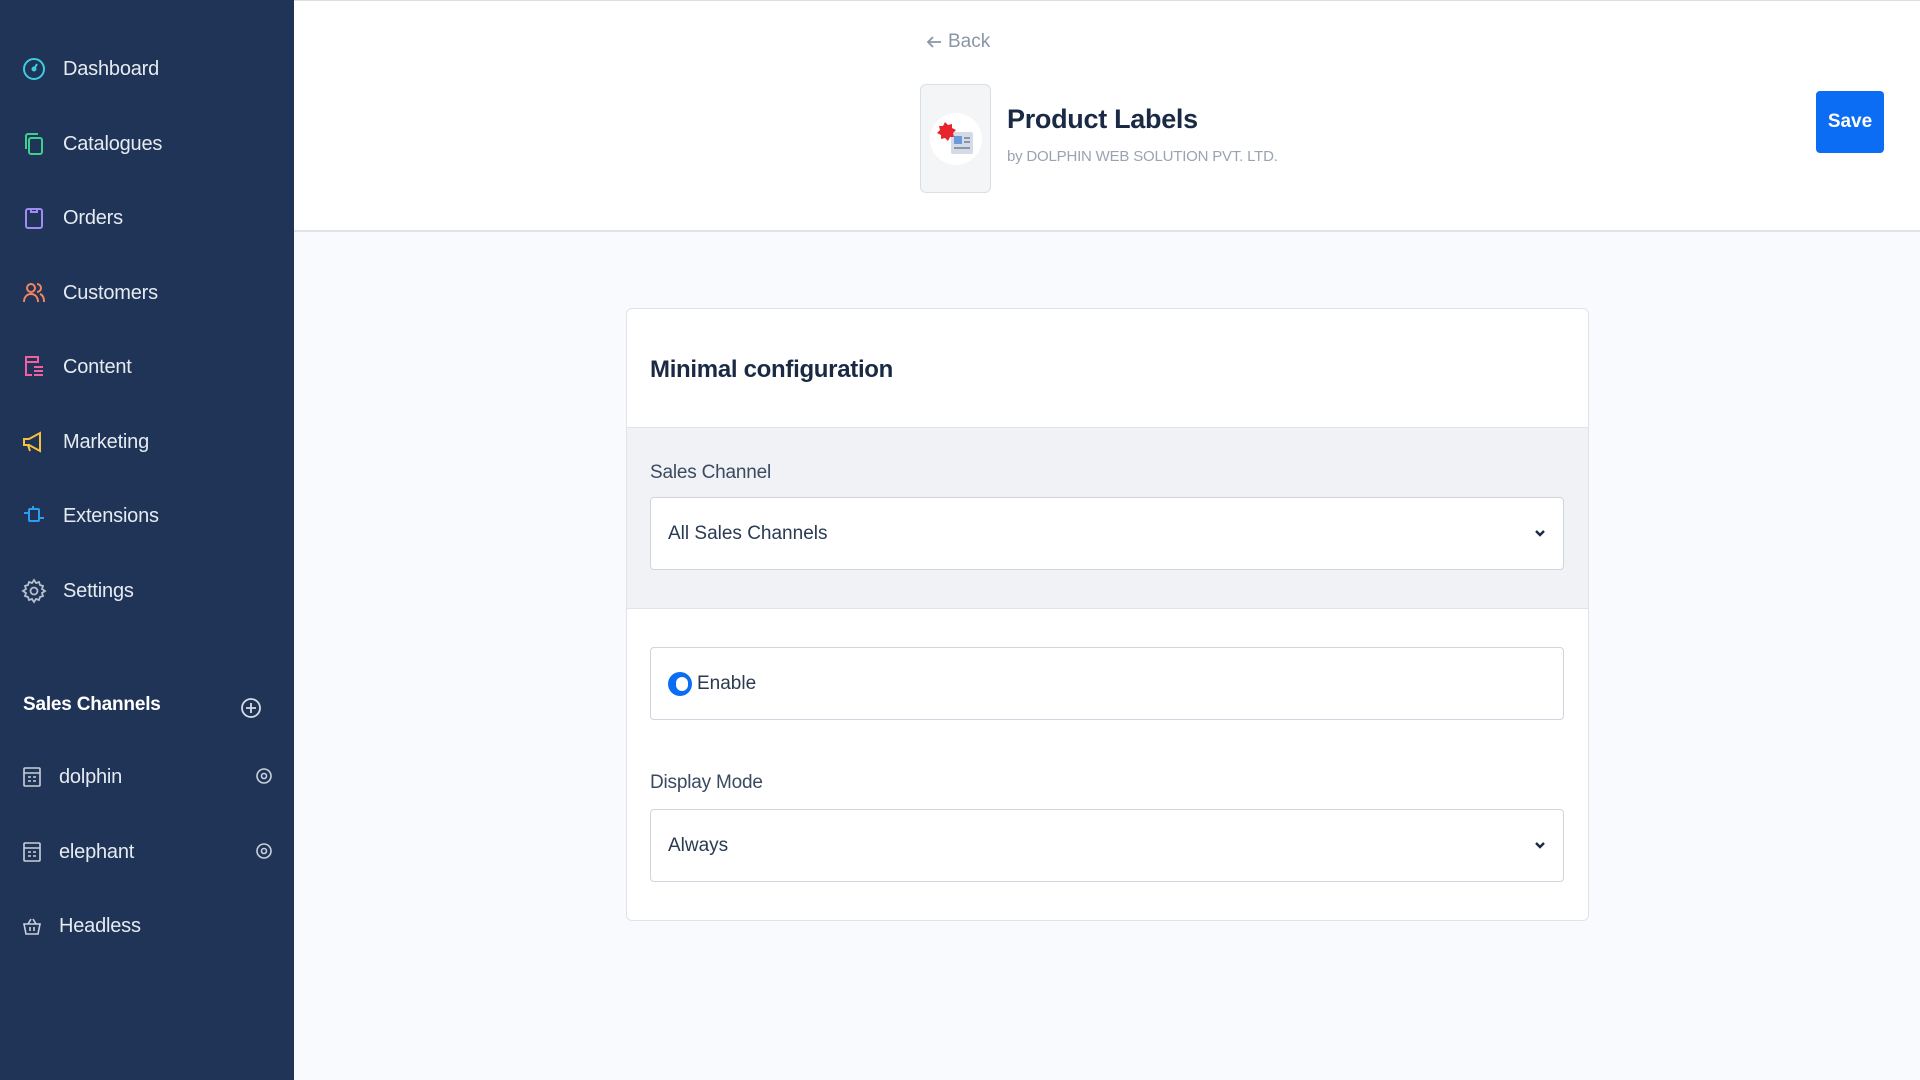 Image resolution: width=1920 pixels, height=1080 pixels. Describe the element at coordinates (92, 704) in the screenshot. I see `sales-channels-heading: Sales Channels` at that location.